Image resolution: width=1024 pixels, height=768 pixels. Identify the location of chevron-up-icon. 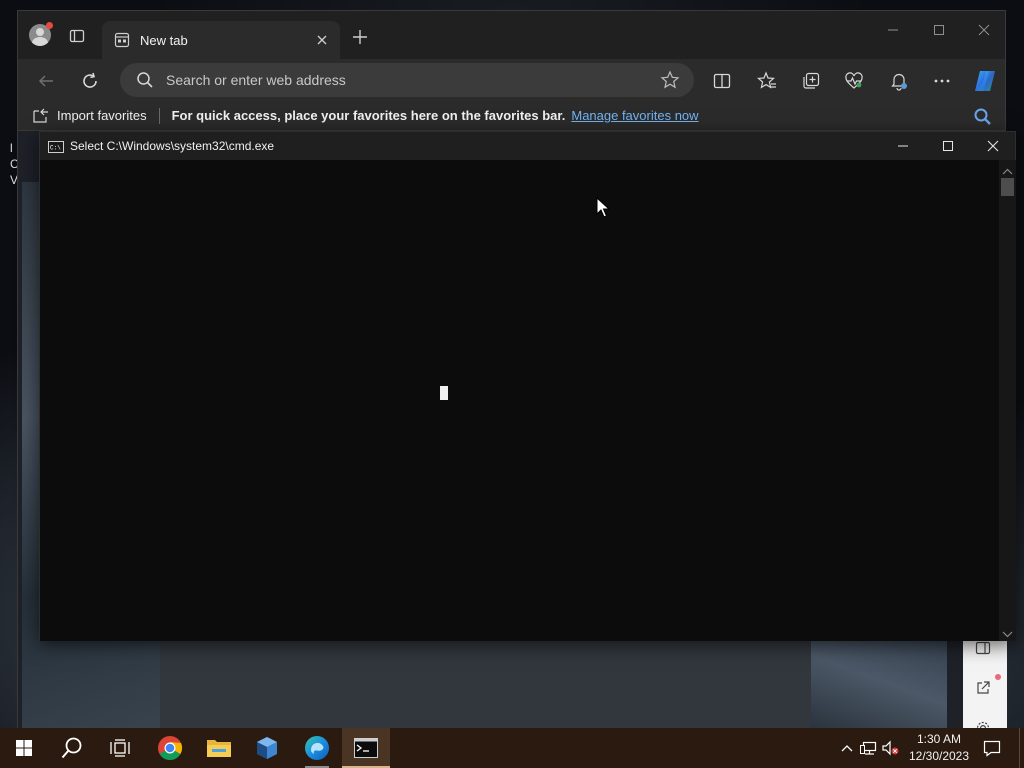
(847, 748).